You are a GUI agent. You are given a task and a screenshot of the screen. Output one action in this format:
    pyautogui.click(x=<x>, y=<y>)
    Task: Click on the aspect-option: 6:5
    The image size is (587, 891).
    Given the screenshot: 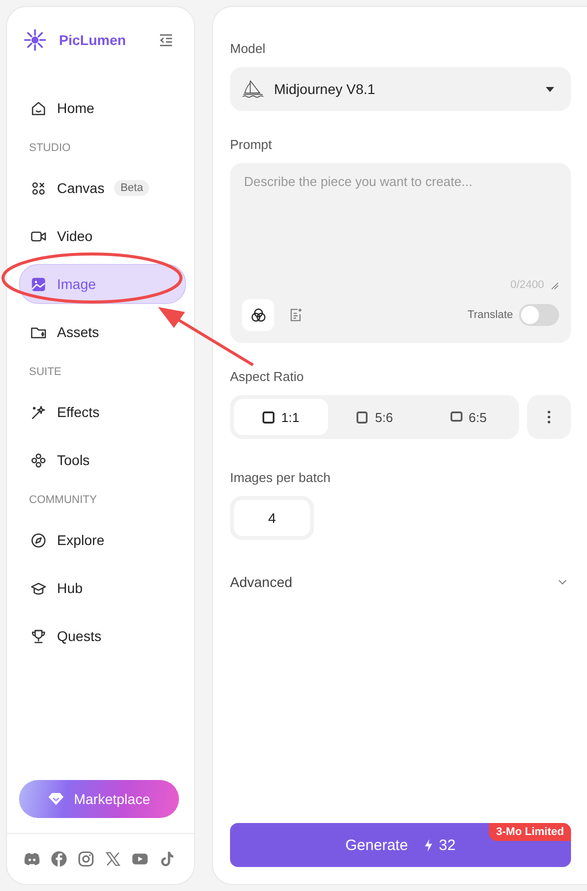 What is the action you would take?
    pyautogui.click(x=468, y=417)
    